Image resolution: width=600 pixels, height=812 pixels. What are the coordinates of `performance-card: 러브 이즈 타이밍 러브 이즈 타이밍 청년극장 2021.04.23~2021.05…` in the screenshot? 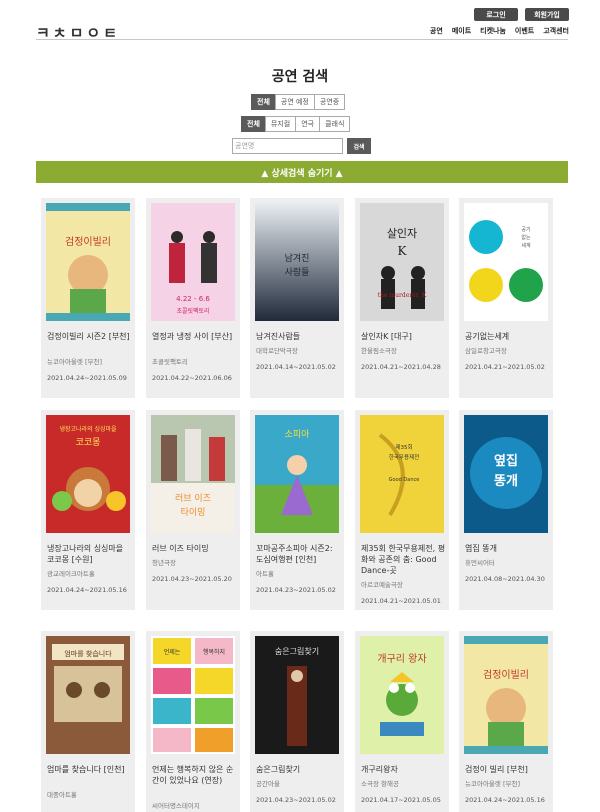 It's located at (193, 510).